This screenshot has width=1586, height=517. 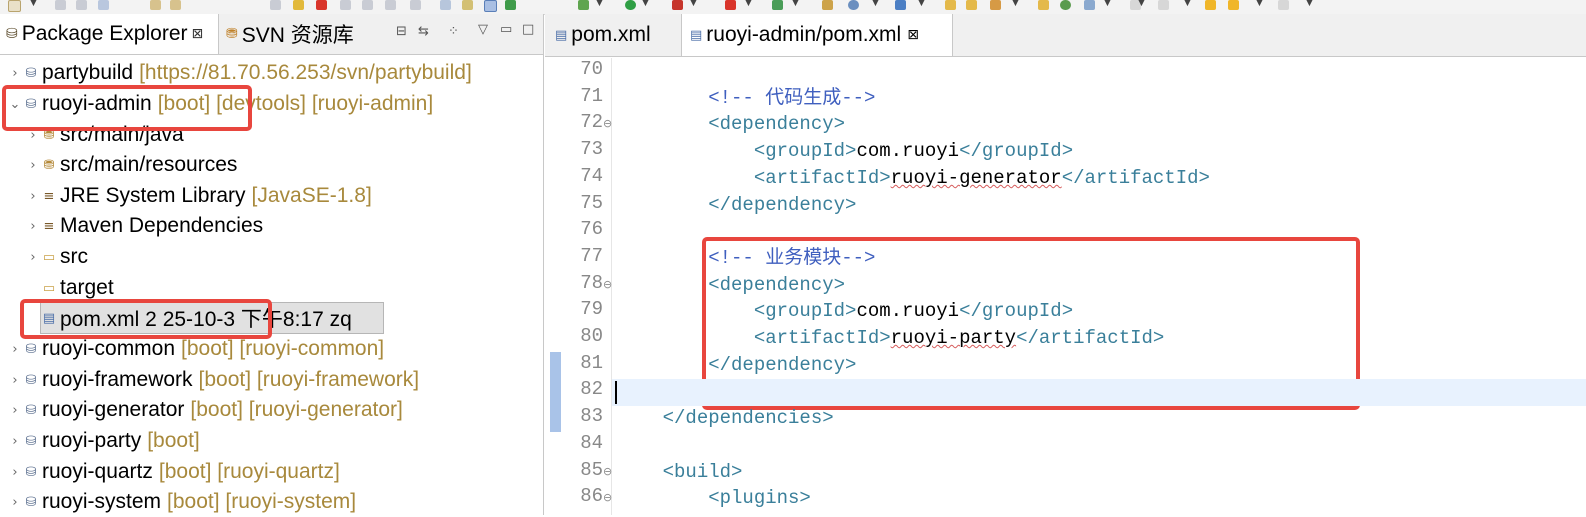 What do you see at coordinates (591, 255) in the screenshot?
I see `line-number: 77` at bounding box center [591, 255].